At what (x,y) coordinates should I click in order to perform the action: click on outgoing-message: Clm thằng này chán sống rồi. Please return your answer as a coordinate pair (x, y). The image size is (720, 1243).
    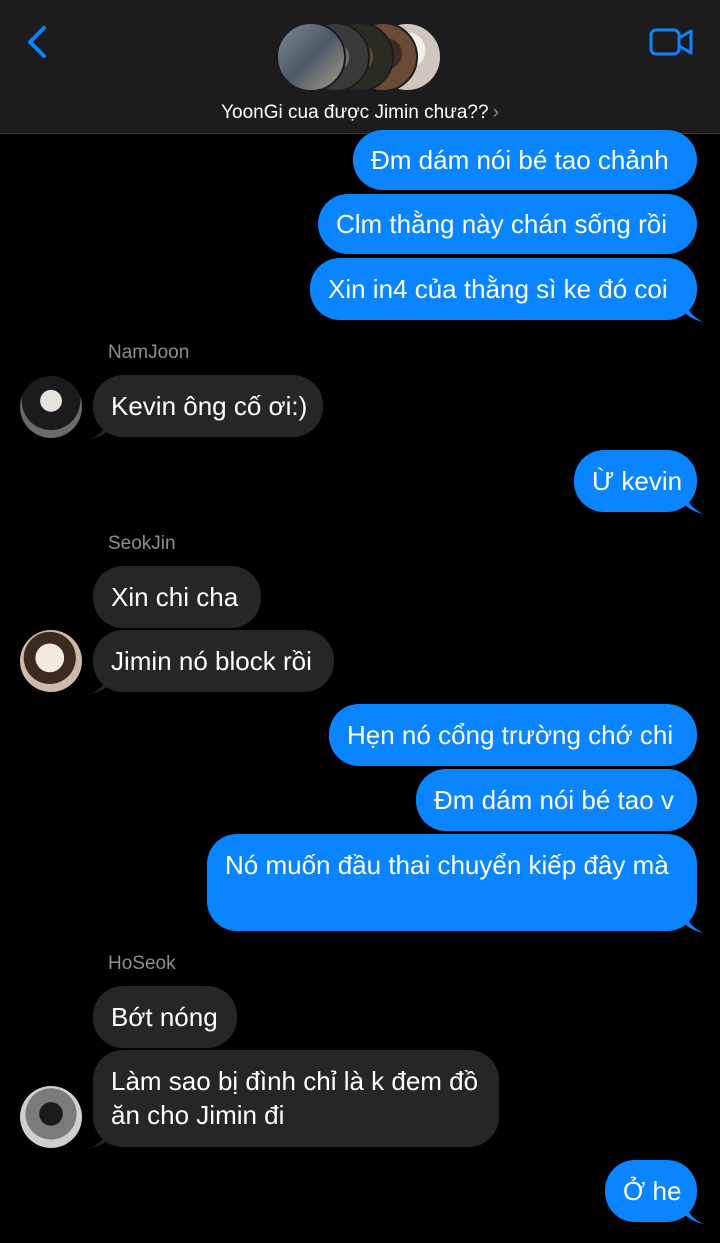
    Looking at the image, I should click on (507, 224).